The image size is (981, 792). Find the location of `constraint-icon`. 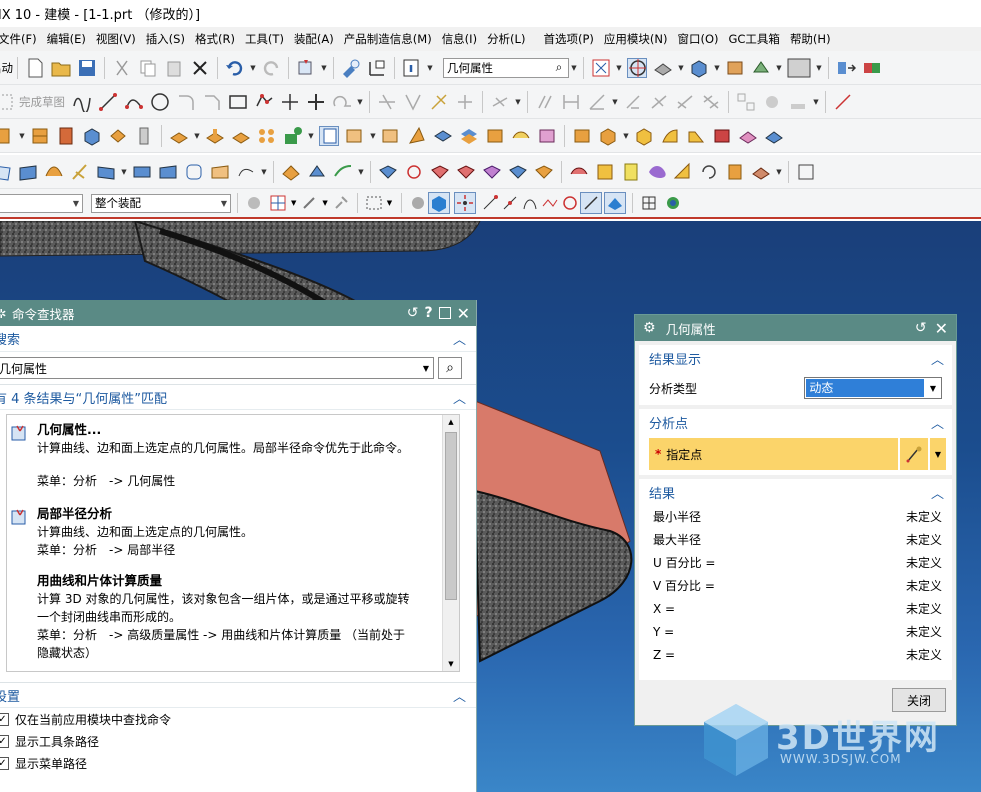

constraint-icon is located at coordinates (633, 102).